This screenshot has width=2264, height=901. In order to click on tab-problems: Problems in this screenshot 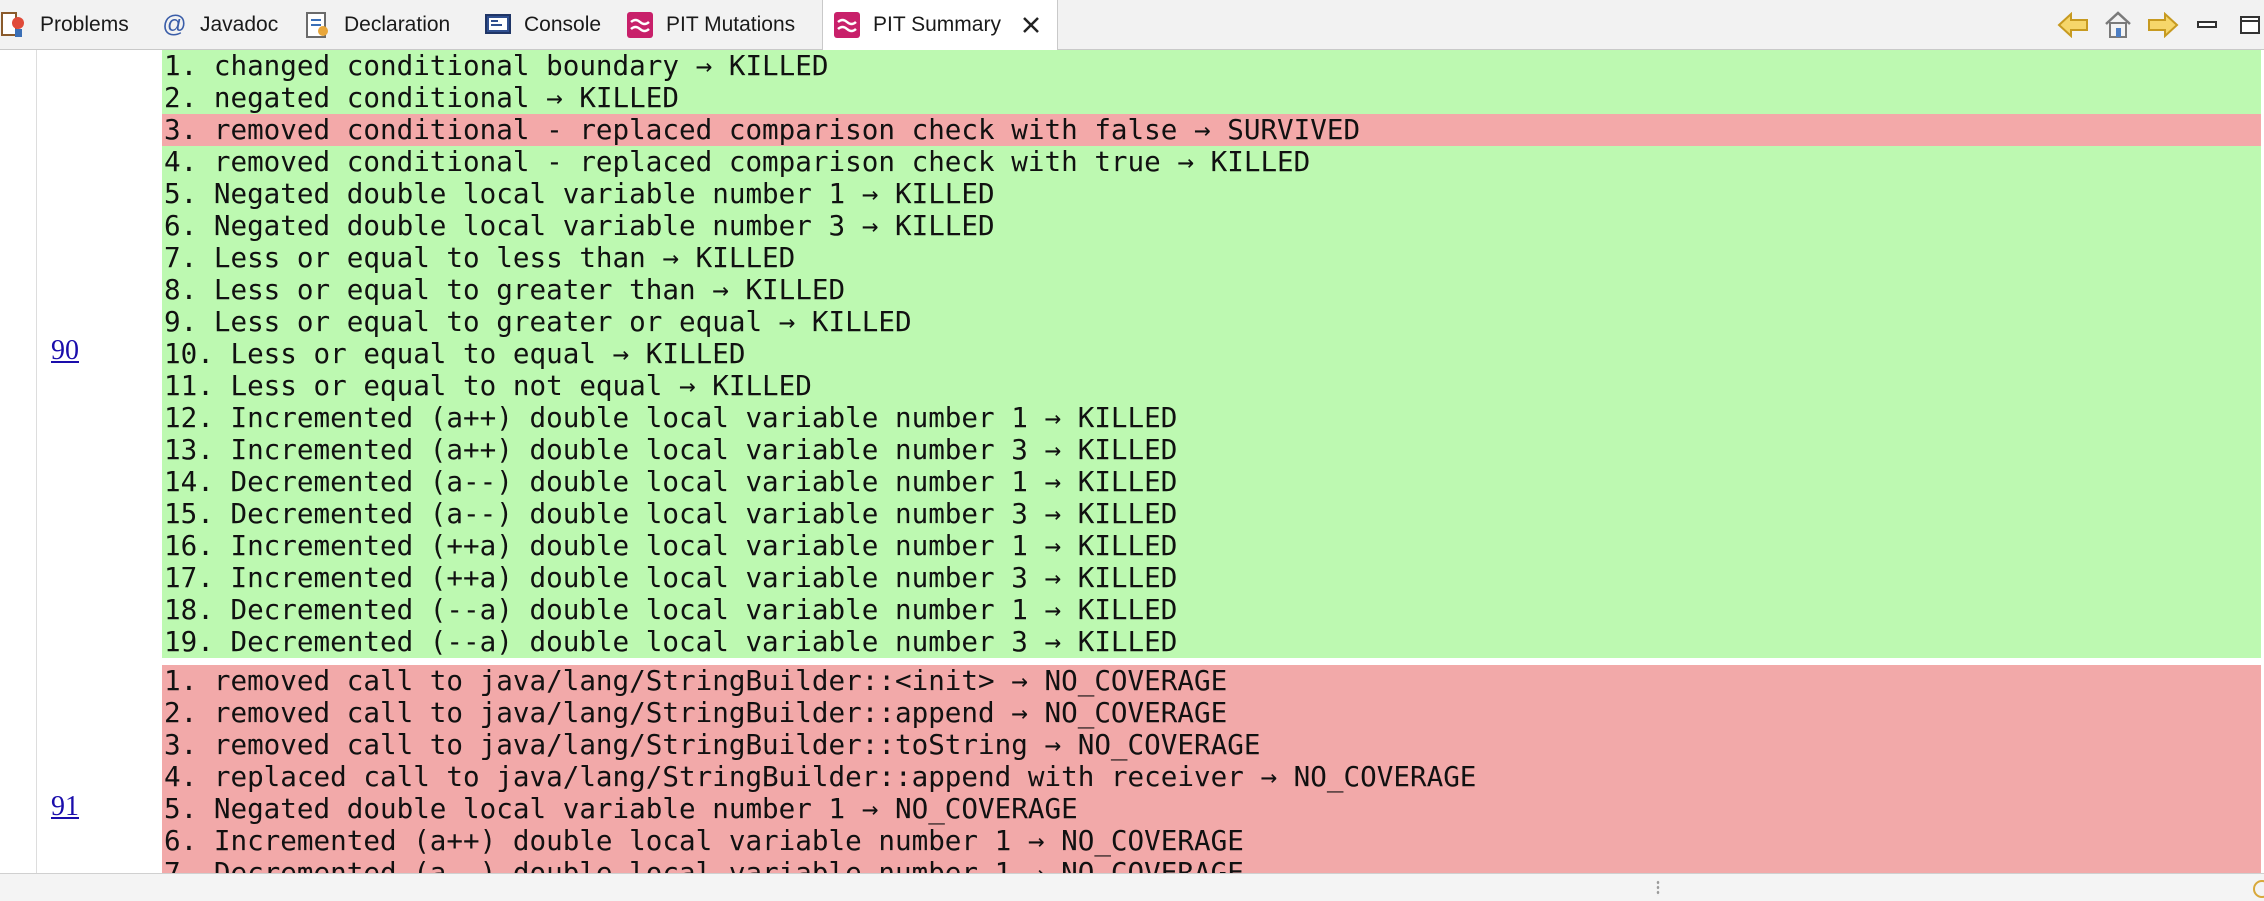, I will do `click(64, 24)`.